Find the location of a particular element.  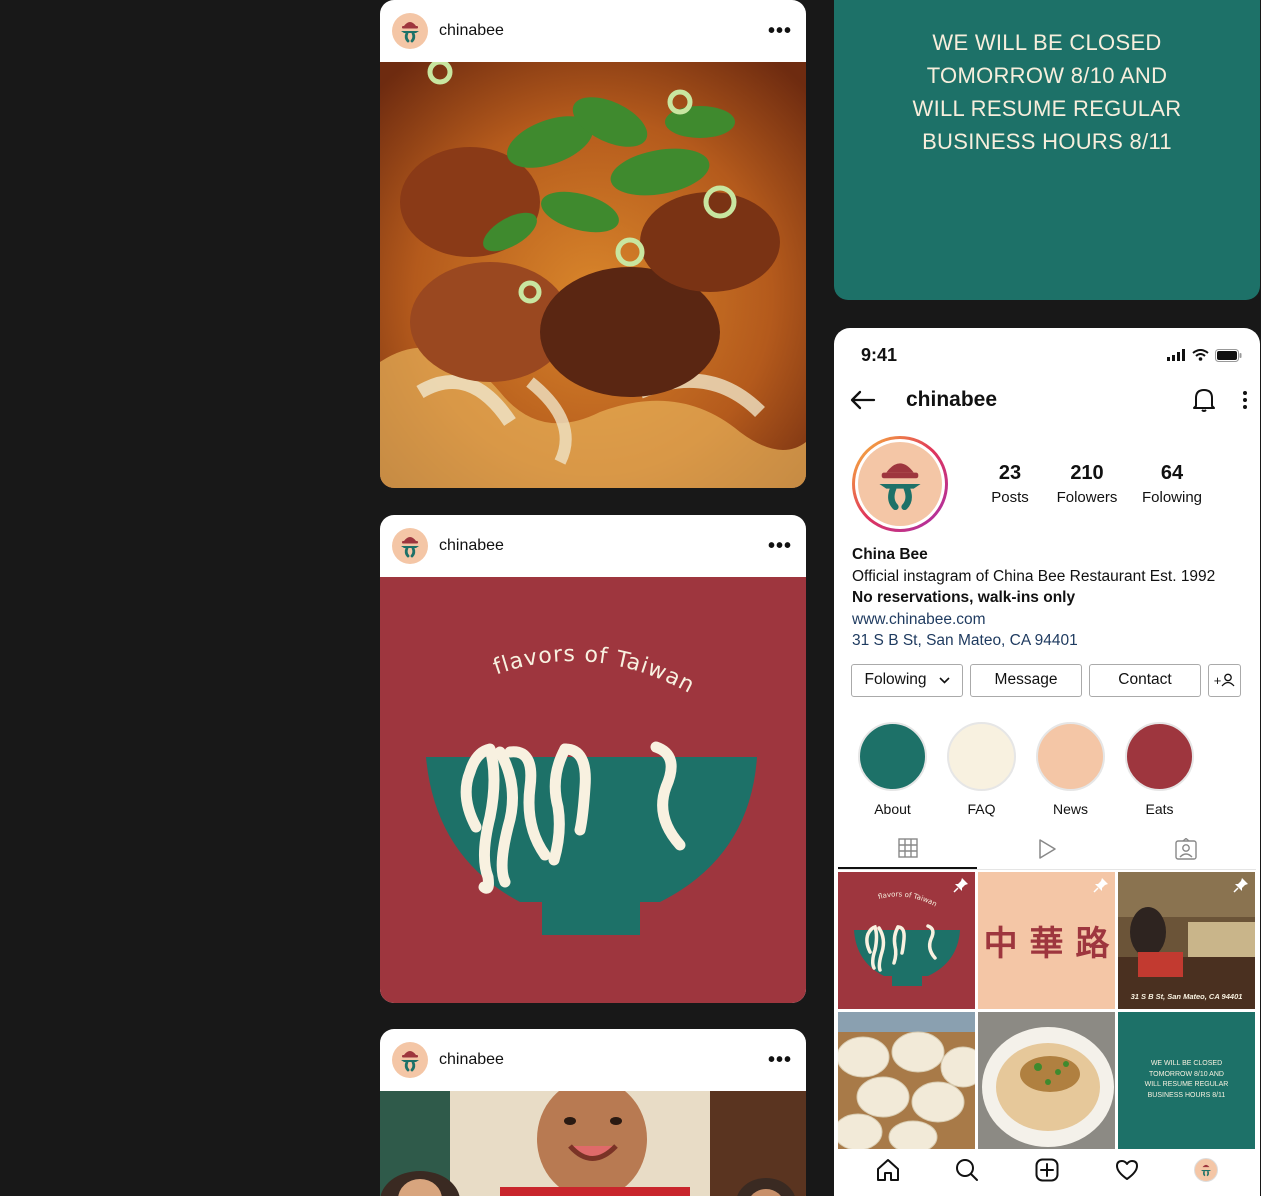

bottom-nav-bar is located at coordinates (1047, 1170).